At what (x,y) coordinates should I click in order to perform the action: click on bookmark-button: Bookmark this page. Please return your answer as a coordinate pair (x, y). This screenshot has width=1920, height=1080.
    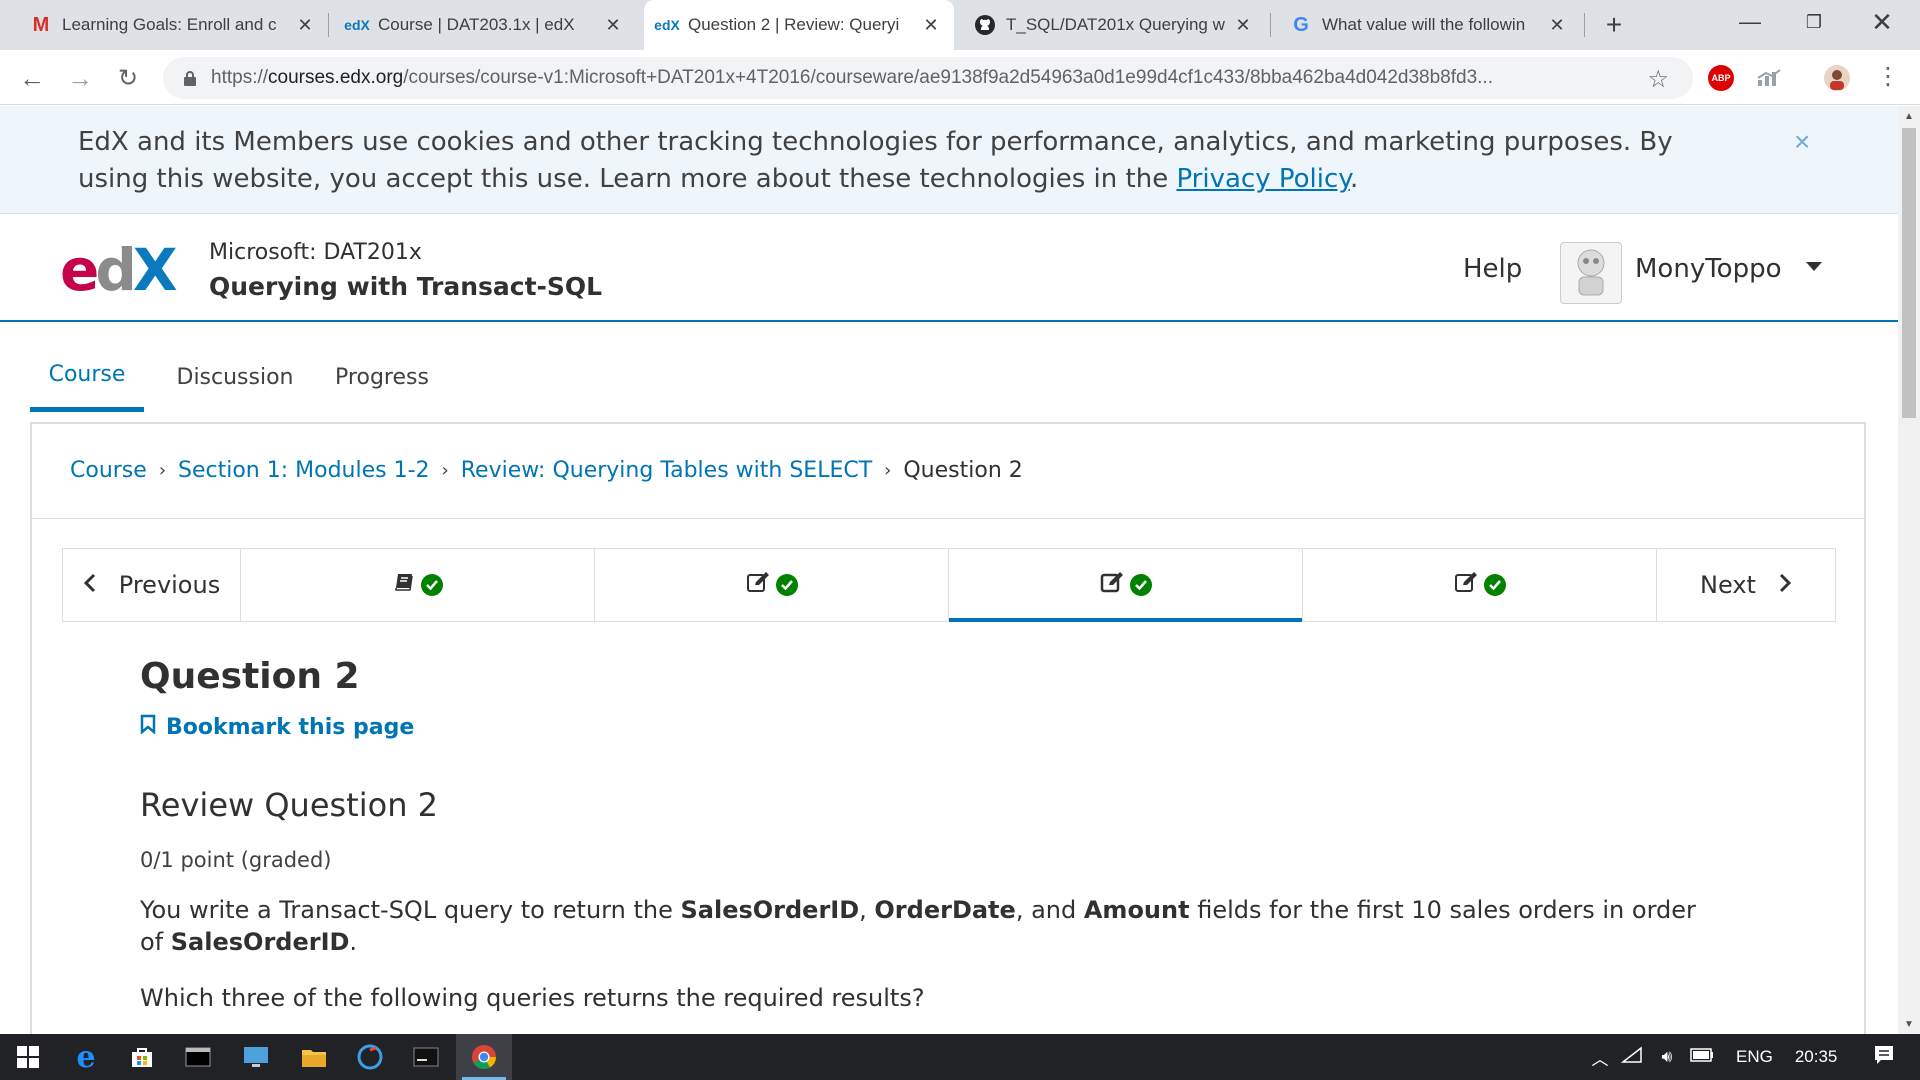
    Looking at the image, I should click on (277, 727).